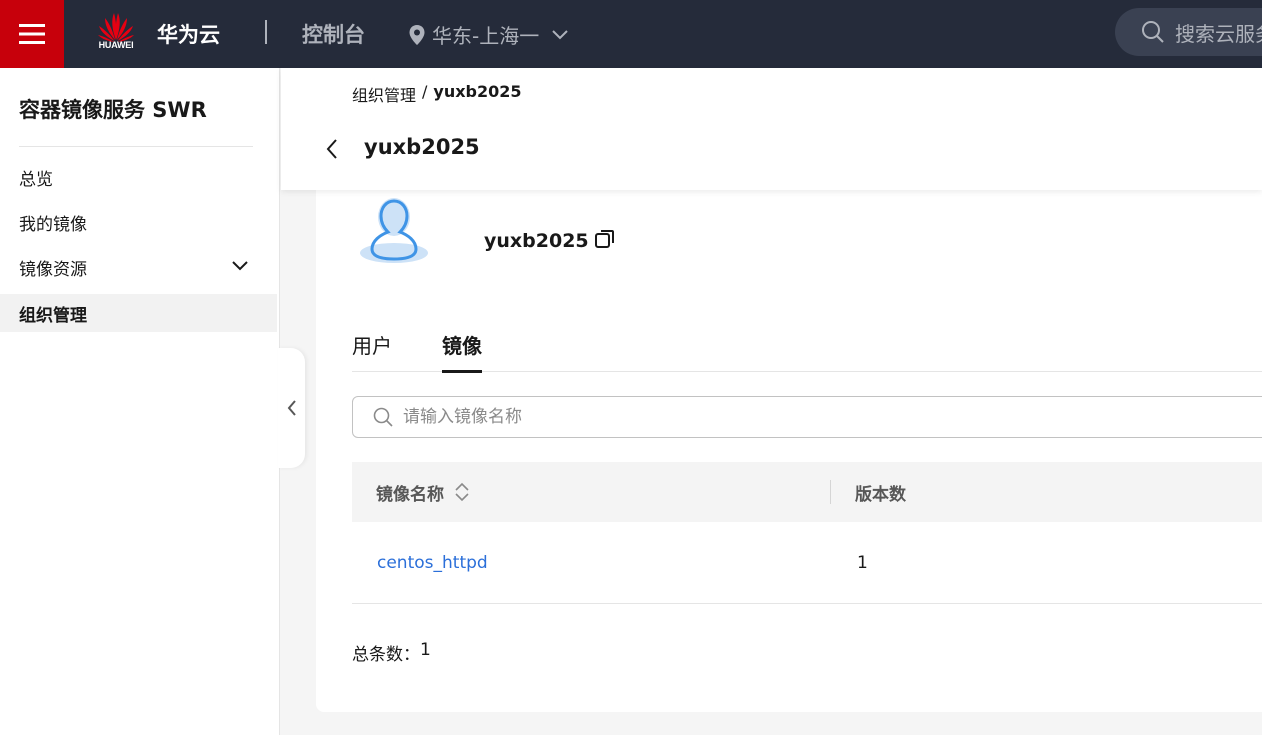  I want to click on column-header-image-name: 镜像名称, so click(423, 492).